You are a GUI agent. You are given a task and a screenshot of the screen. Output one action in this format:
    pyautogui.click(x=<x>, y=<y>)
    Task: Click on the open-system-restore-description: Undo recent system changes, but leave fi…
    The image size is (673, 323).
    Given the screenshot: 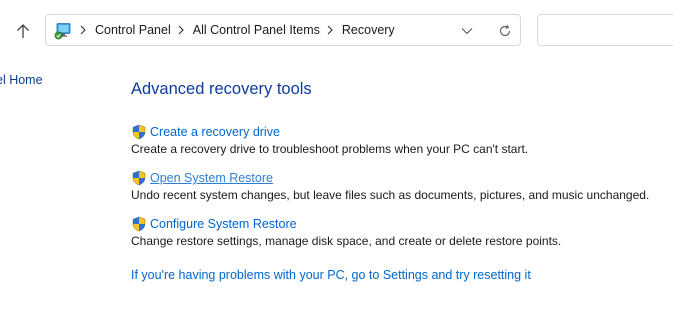 What is the action you would take?
    pyautogui.click(x=390, y=195)
    